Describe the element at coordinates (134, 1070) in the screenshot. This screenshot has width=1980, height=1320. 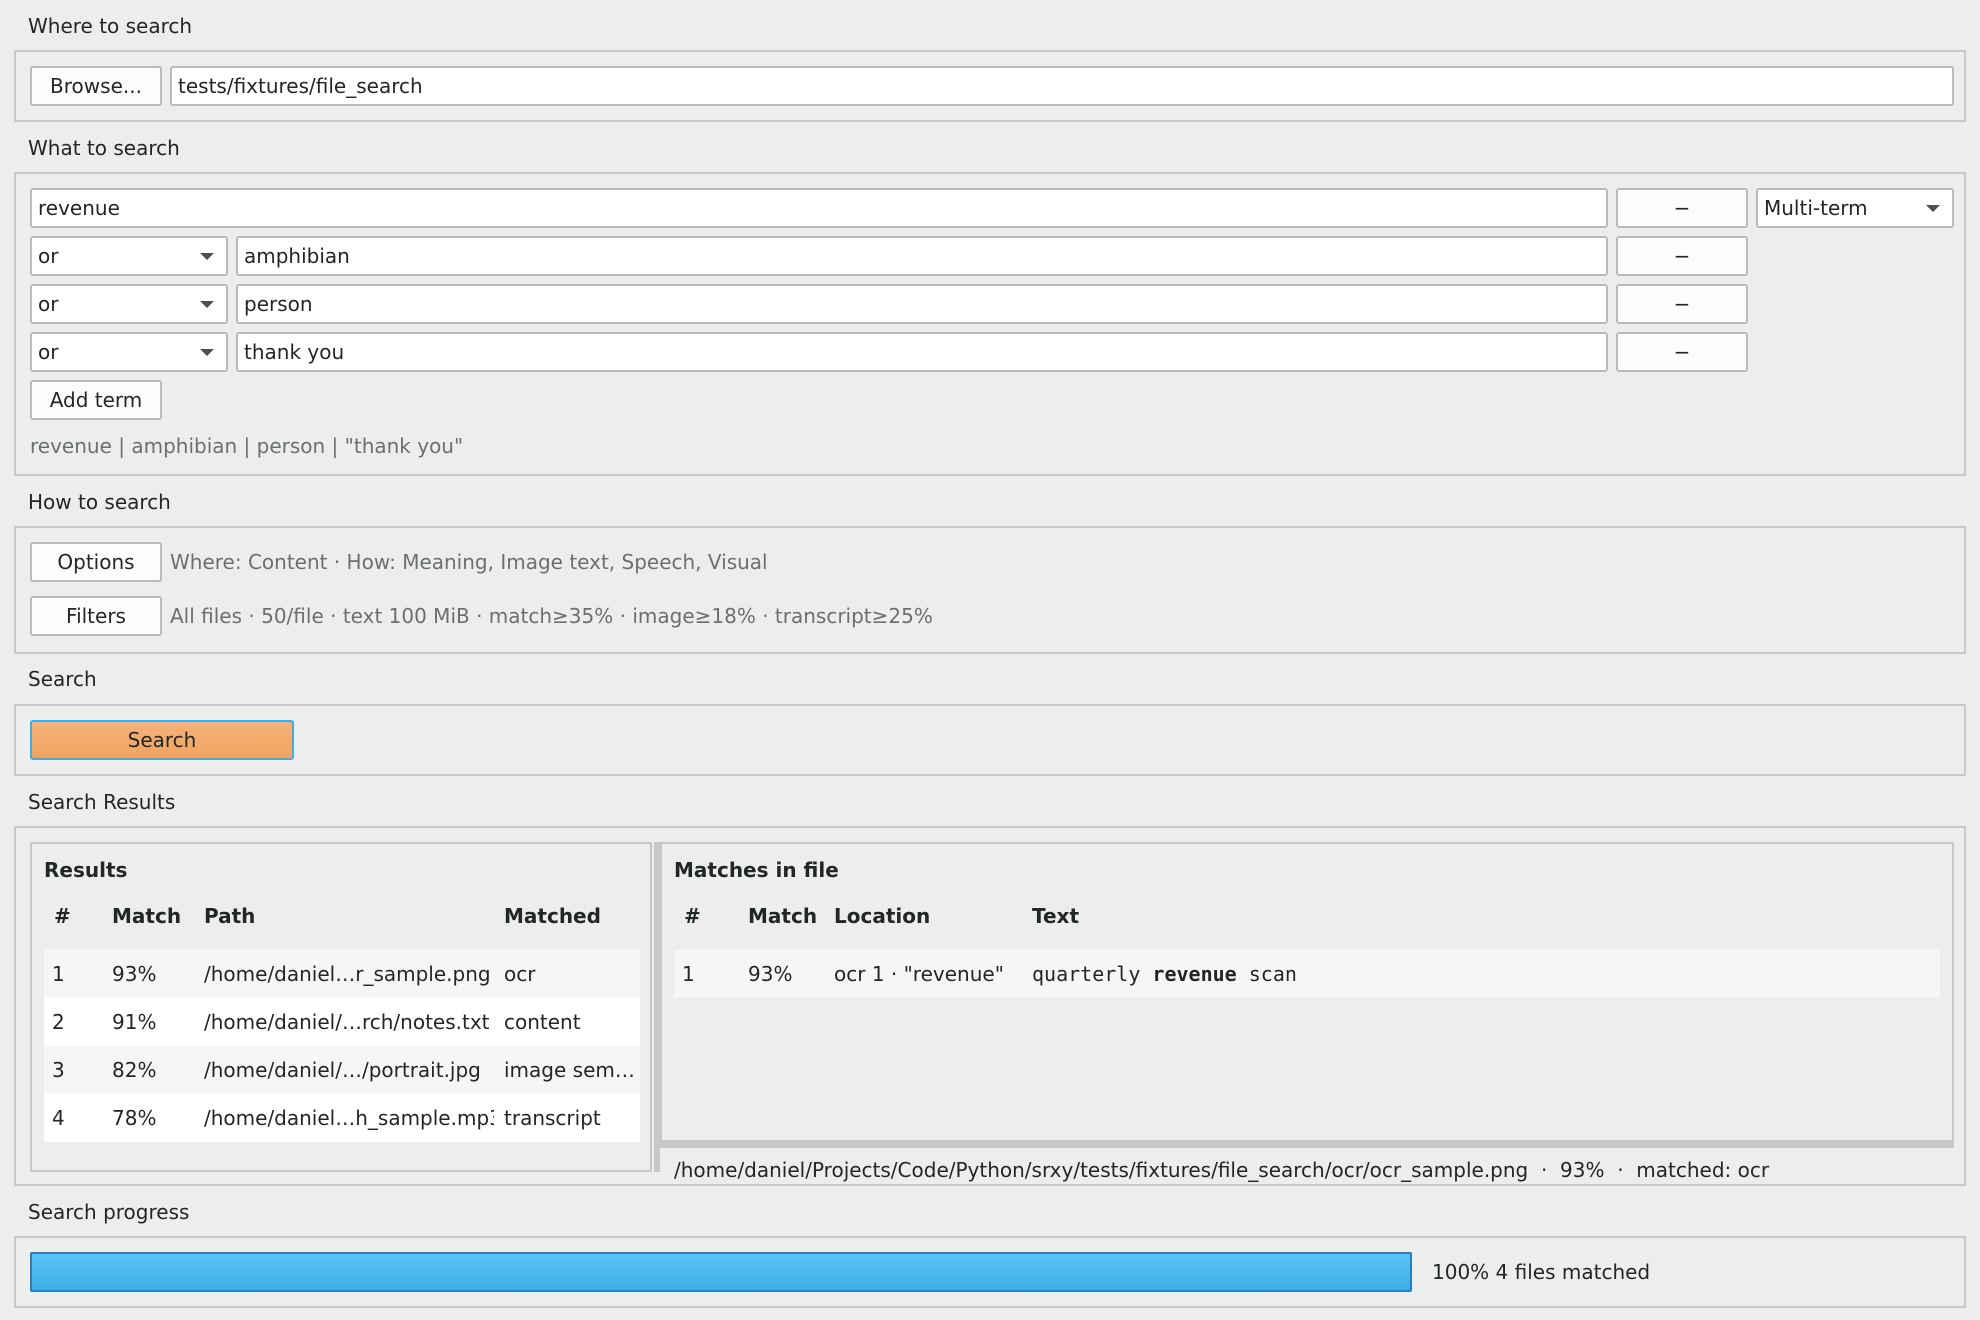
I see `row-match: 82%` at that location.